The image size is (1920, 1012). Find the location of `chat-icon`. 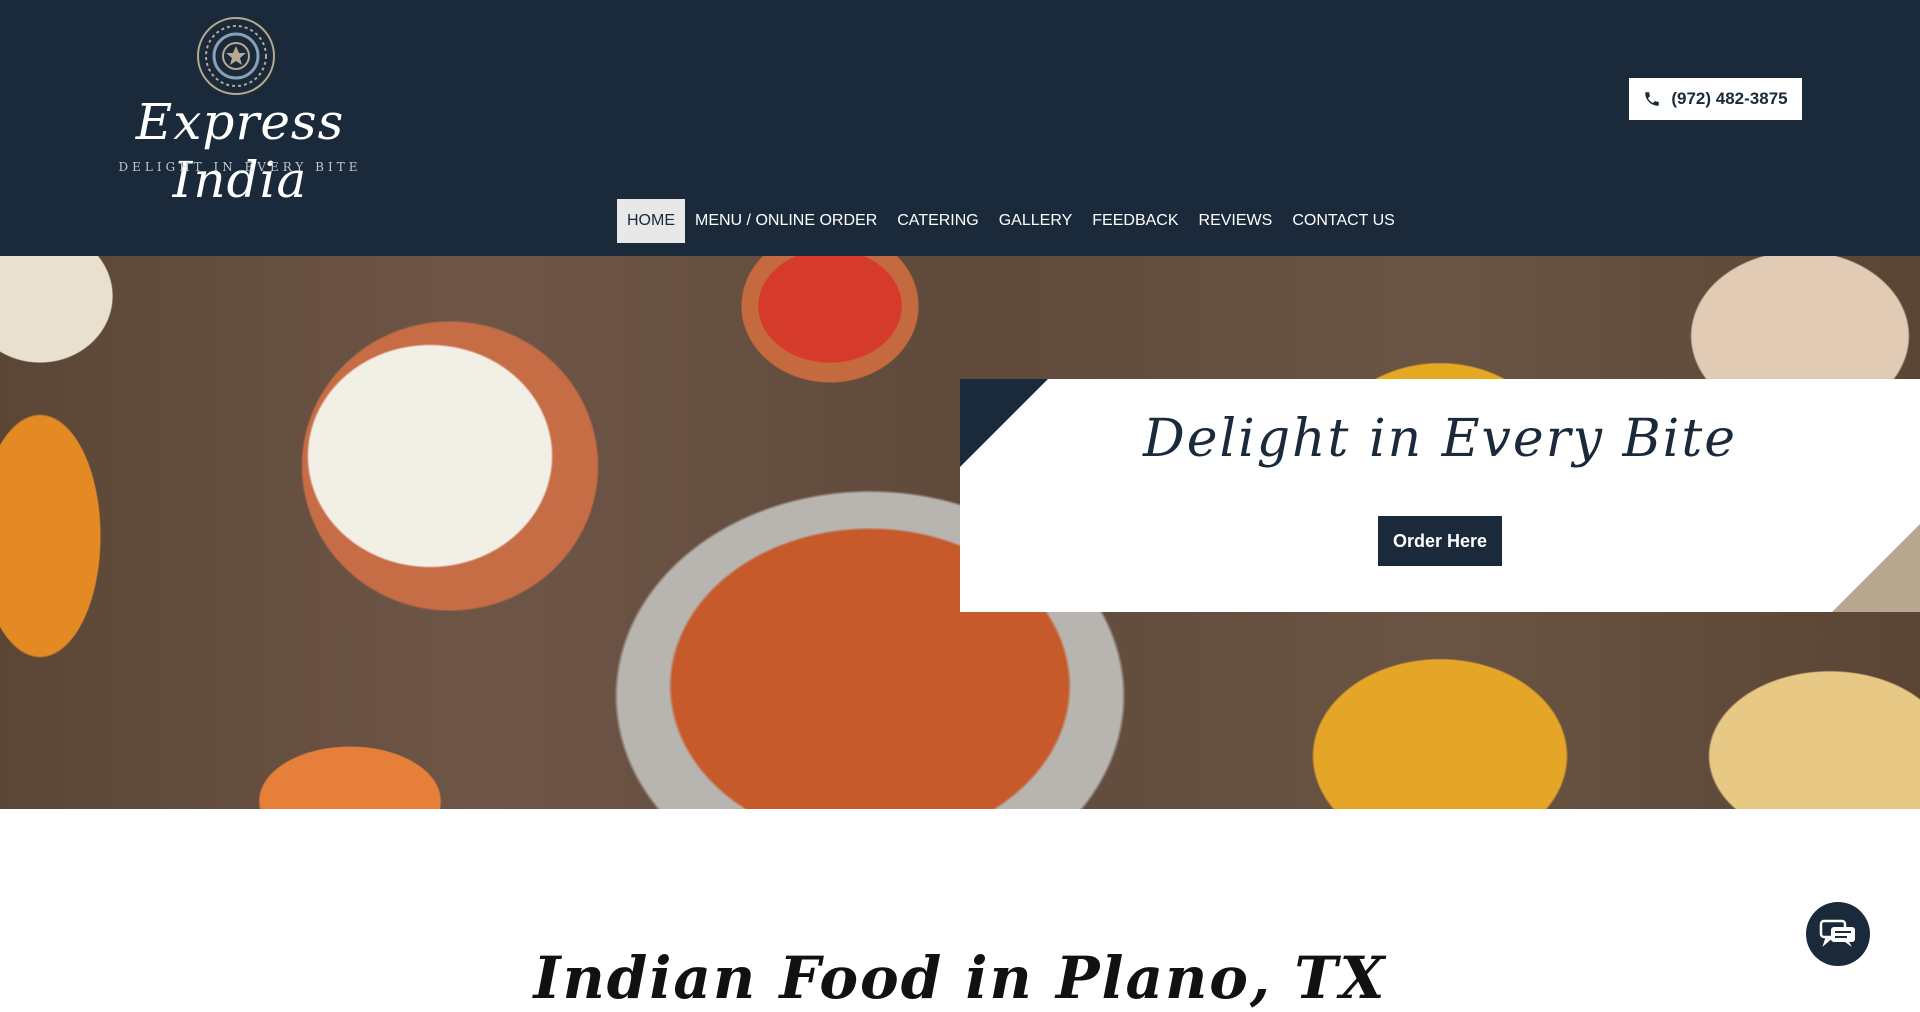

chat-icon is located at coordinates (1837, 933).